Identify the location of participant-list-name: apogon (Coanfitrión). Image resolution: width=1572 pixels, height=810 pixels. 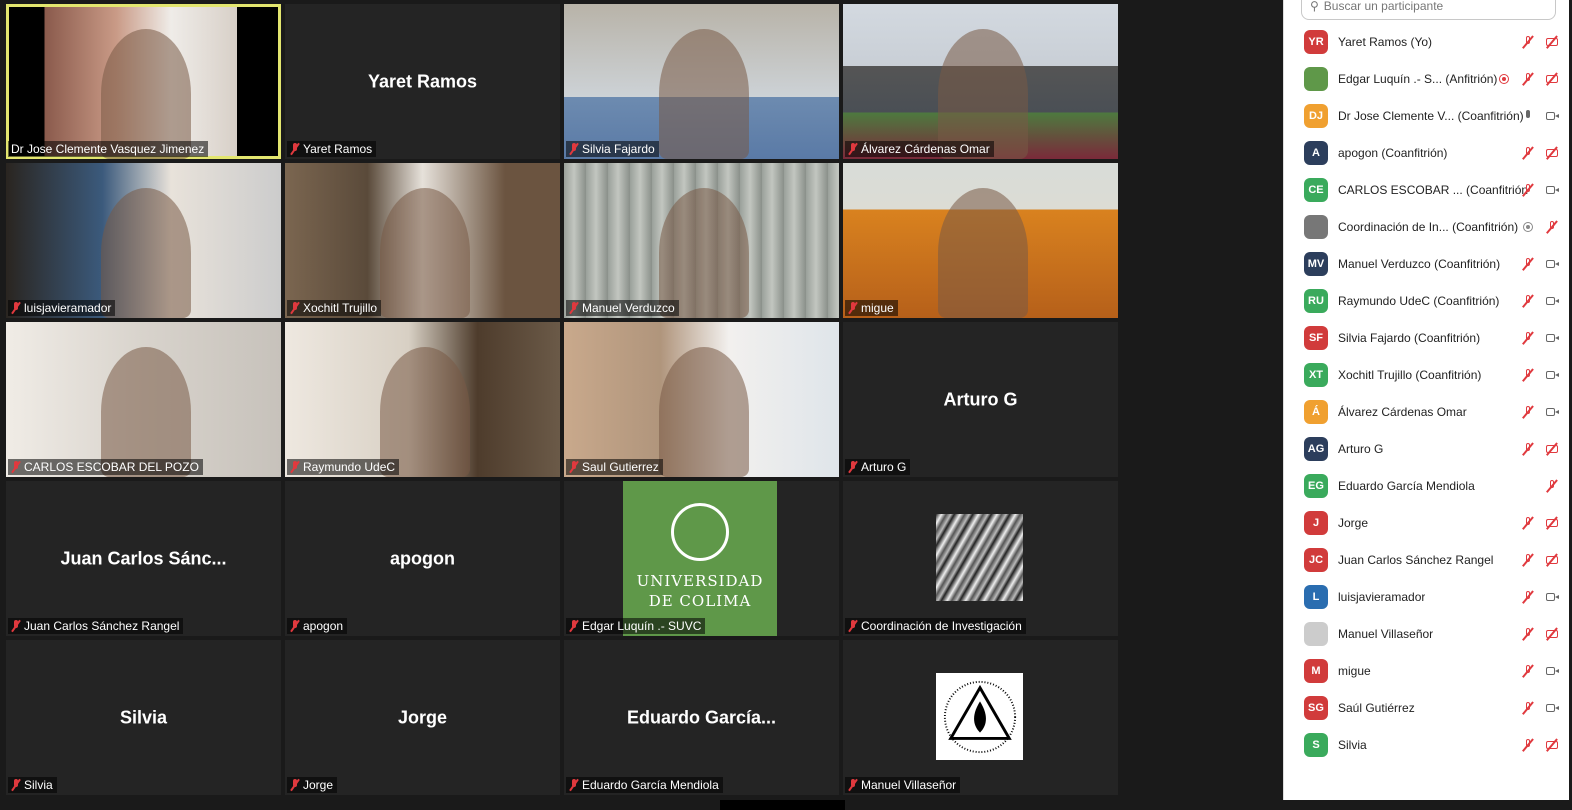
(1392, 153).